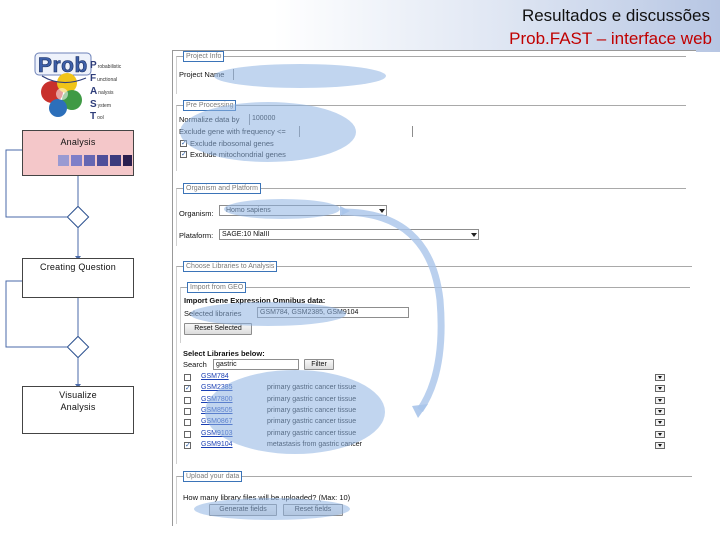 This screenshot has width=720, height=540. Describe the element at coordinates (303, 210) in the screenshot. I see `organism-select: Homo sapiens` at that location.